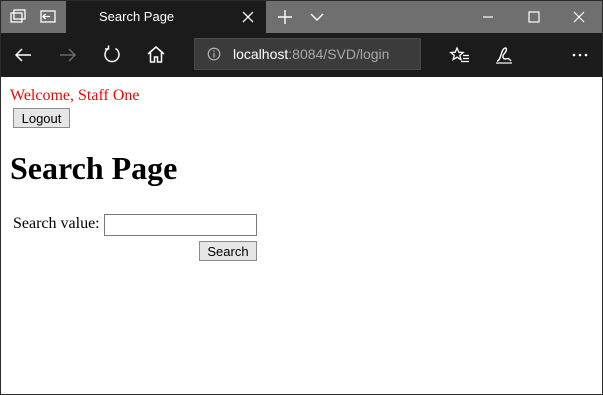  I want to click on page-title: Search Page, so click(94, 168).